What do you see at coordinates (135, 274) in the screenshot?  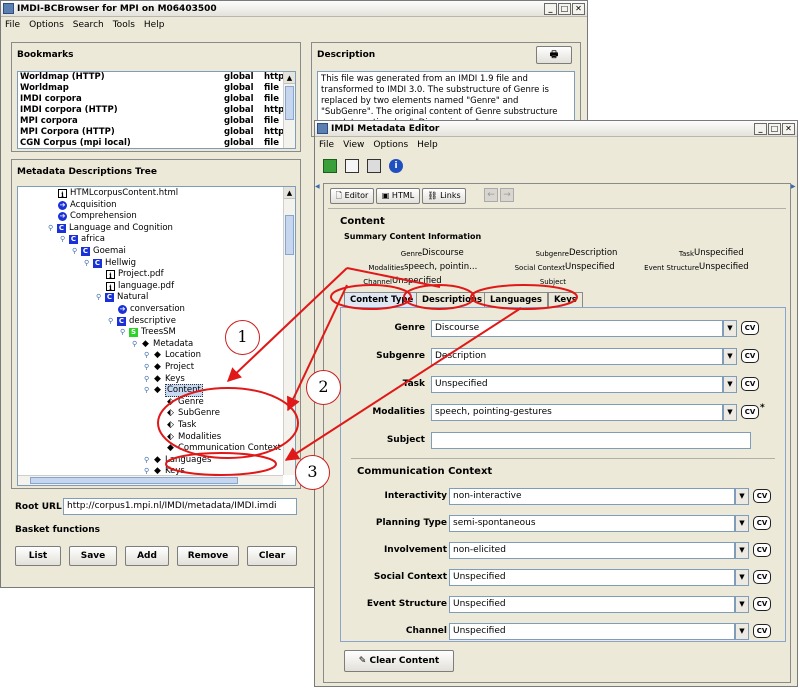 I see `tree-node: i Project.pdf` at bounding box center [135, 274].